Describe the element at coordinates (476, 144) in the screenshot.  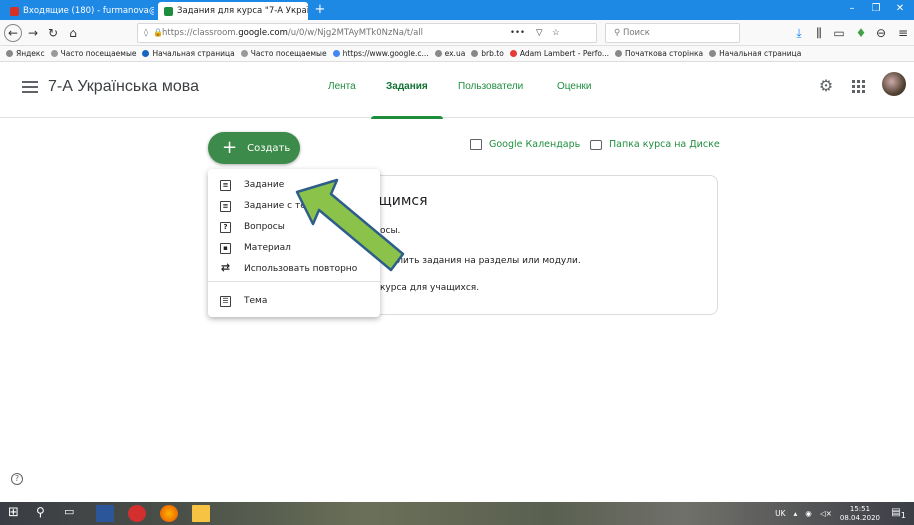
I see `calendar-icon` at that location.